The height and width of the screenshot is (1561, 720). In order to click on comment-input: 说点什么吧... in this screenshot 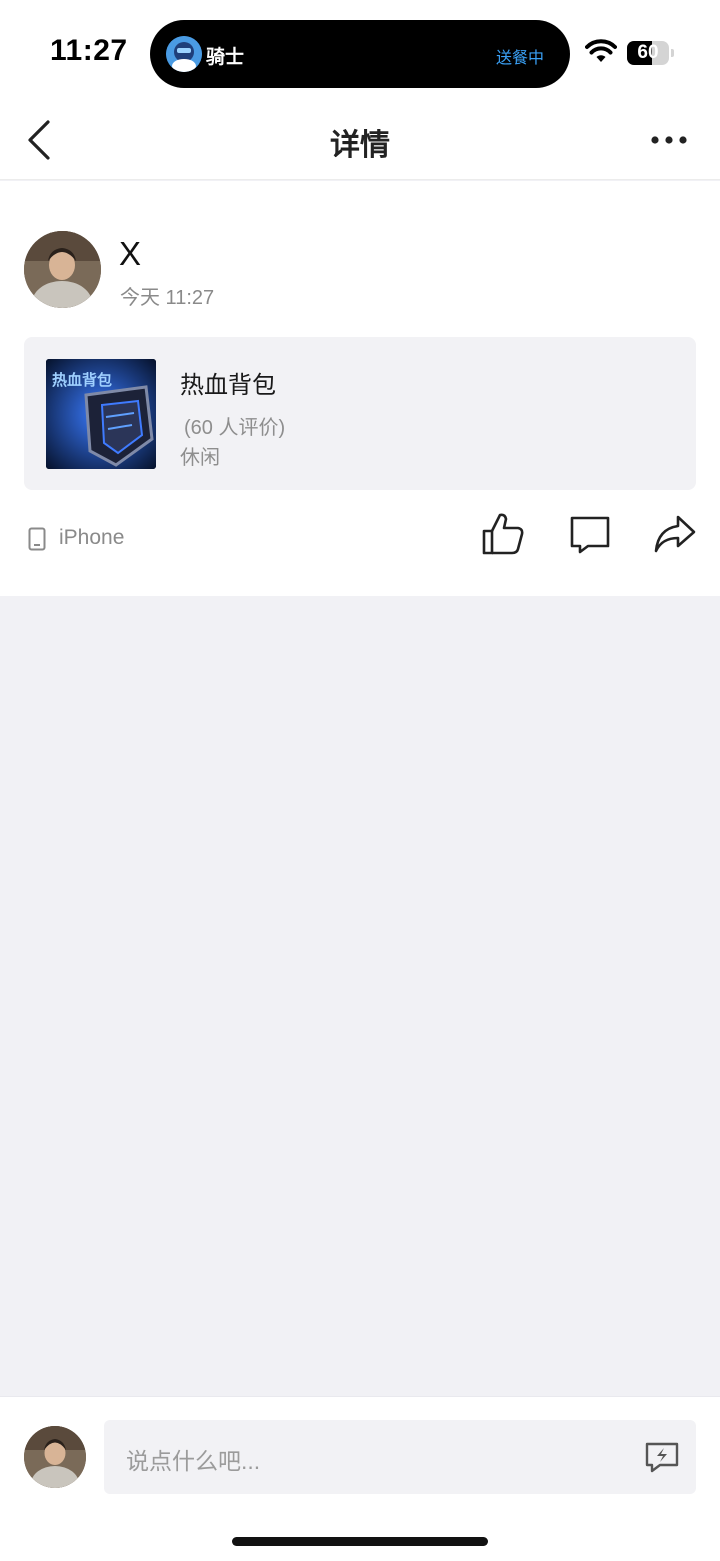, I will do `click(400, 1457)`.